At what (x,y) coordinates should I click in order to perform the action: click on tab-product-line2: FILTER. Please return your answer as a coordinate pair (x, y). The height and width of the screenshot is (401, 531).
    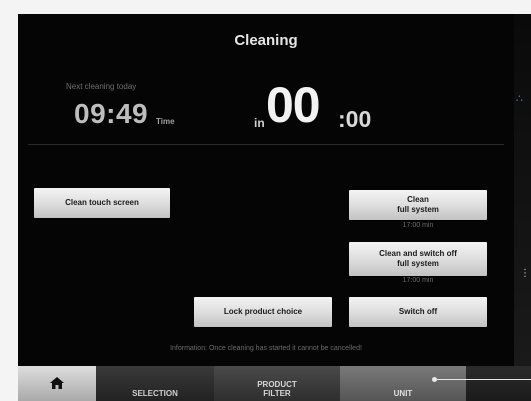
    Looking at the image, I should click on (277, 393).